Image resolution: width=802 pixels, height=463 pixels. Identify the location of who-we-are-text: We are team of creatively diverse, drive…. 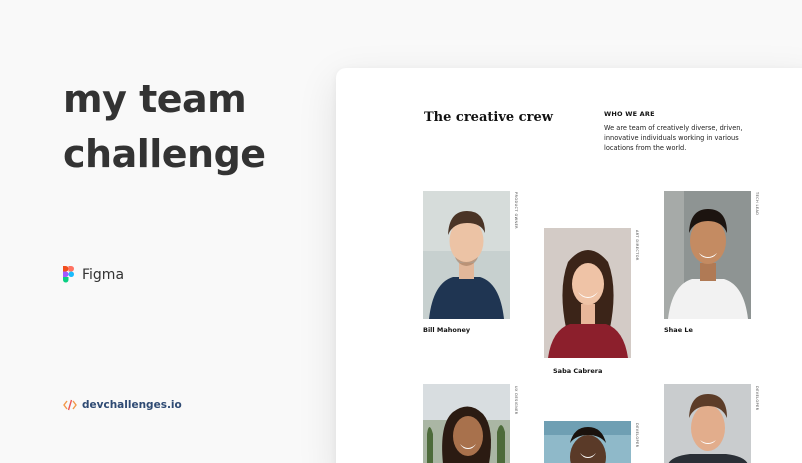
(673, 138).